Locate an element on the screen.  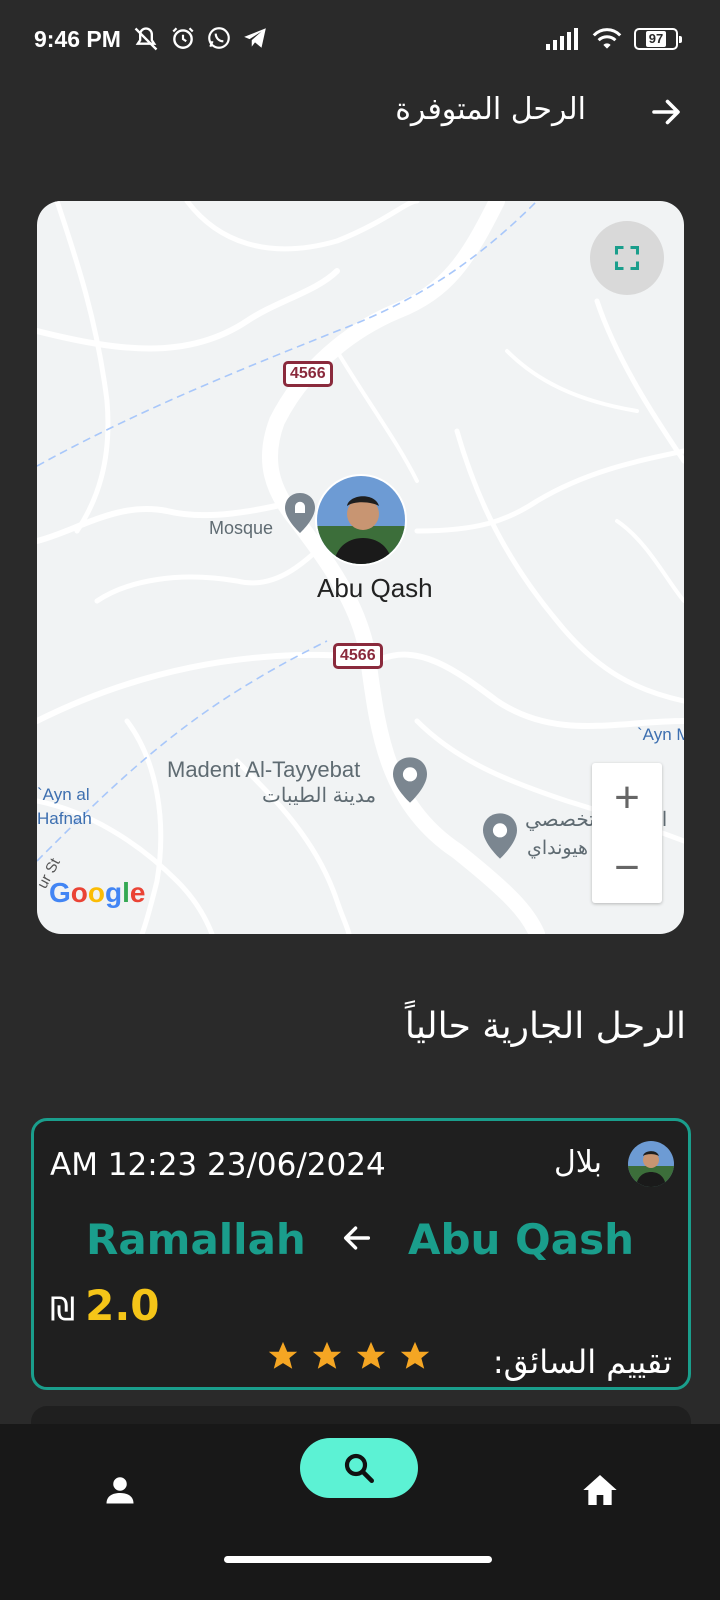
system-icons: 97 is located at coordinates (614, 39).